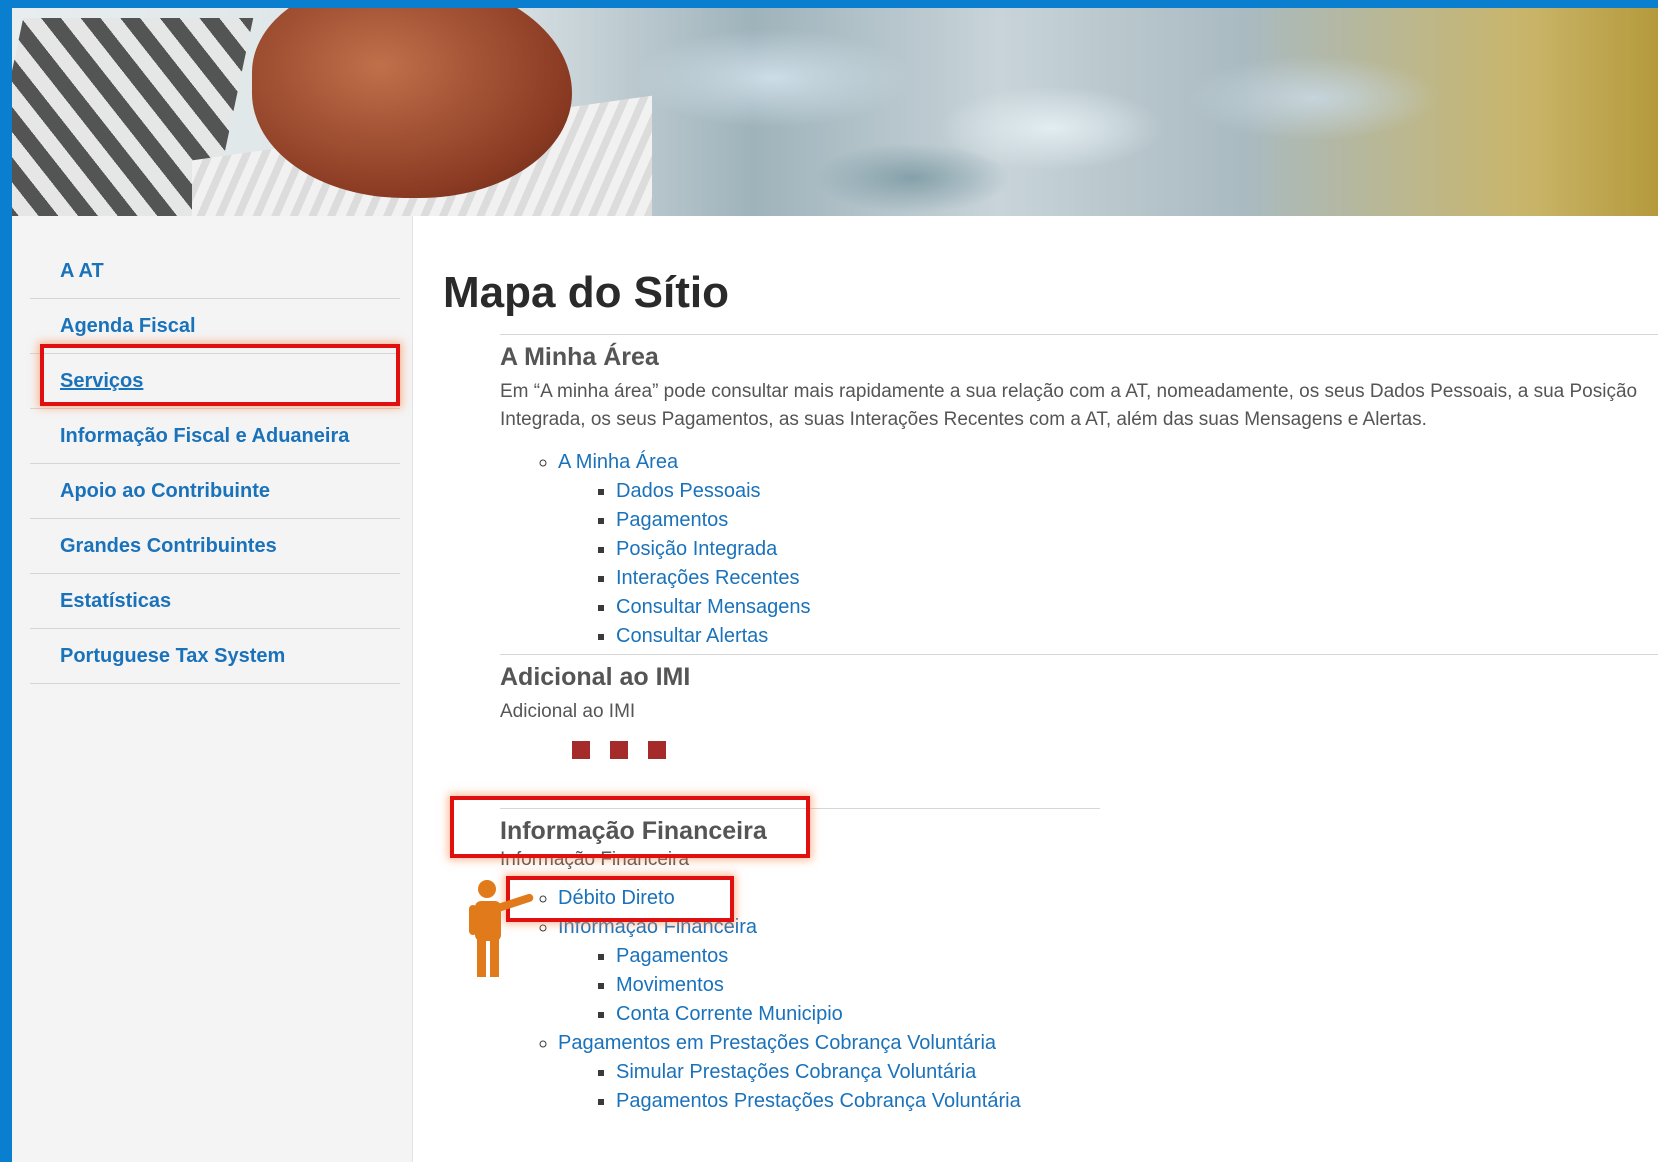 This screenshot has width=1658, height=1162. What do you see at coordinates (215, 271) in the screenshot?
I see `sidebar-item-a-at: A AT` at bounding box center [215, 271].